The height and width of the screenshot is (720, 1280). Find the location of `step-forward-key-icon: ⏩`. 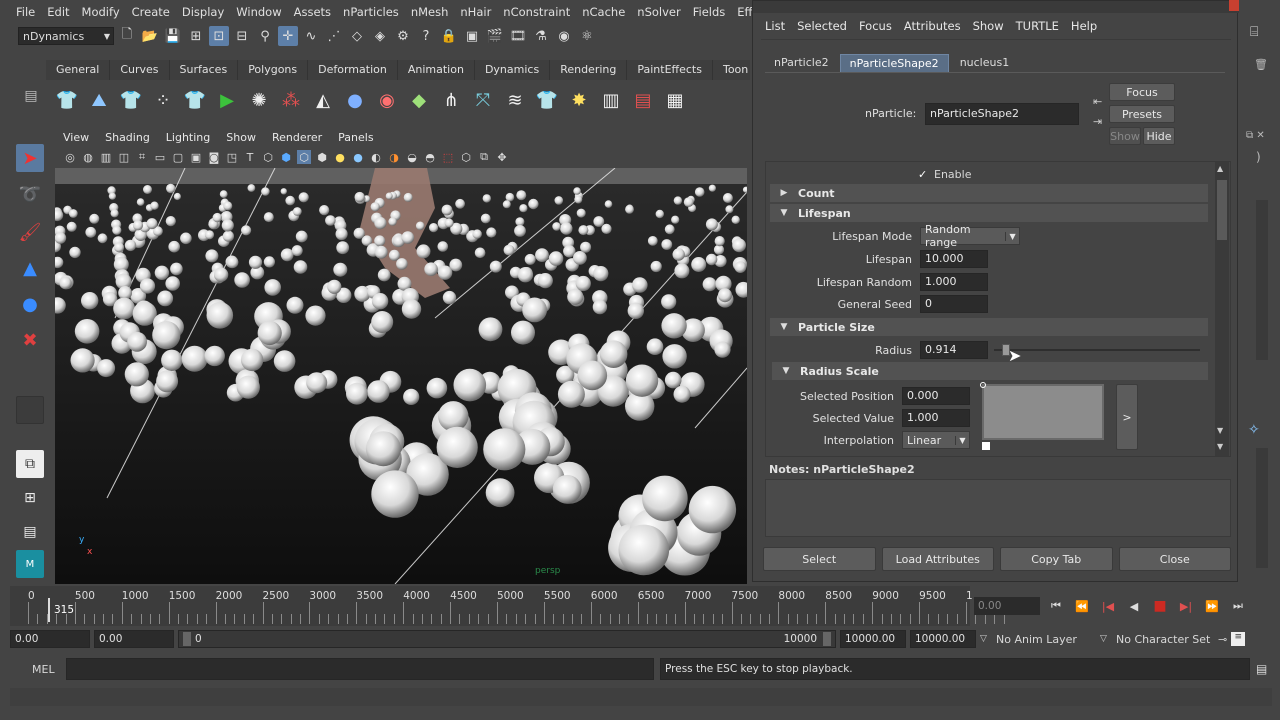

step-forward-key-icon: ⏩ is located at coordinates (1212, 606).